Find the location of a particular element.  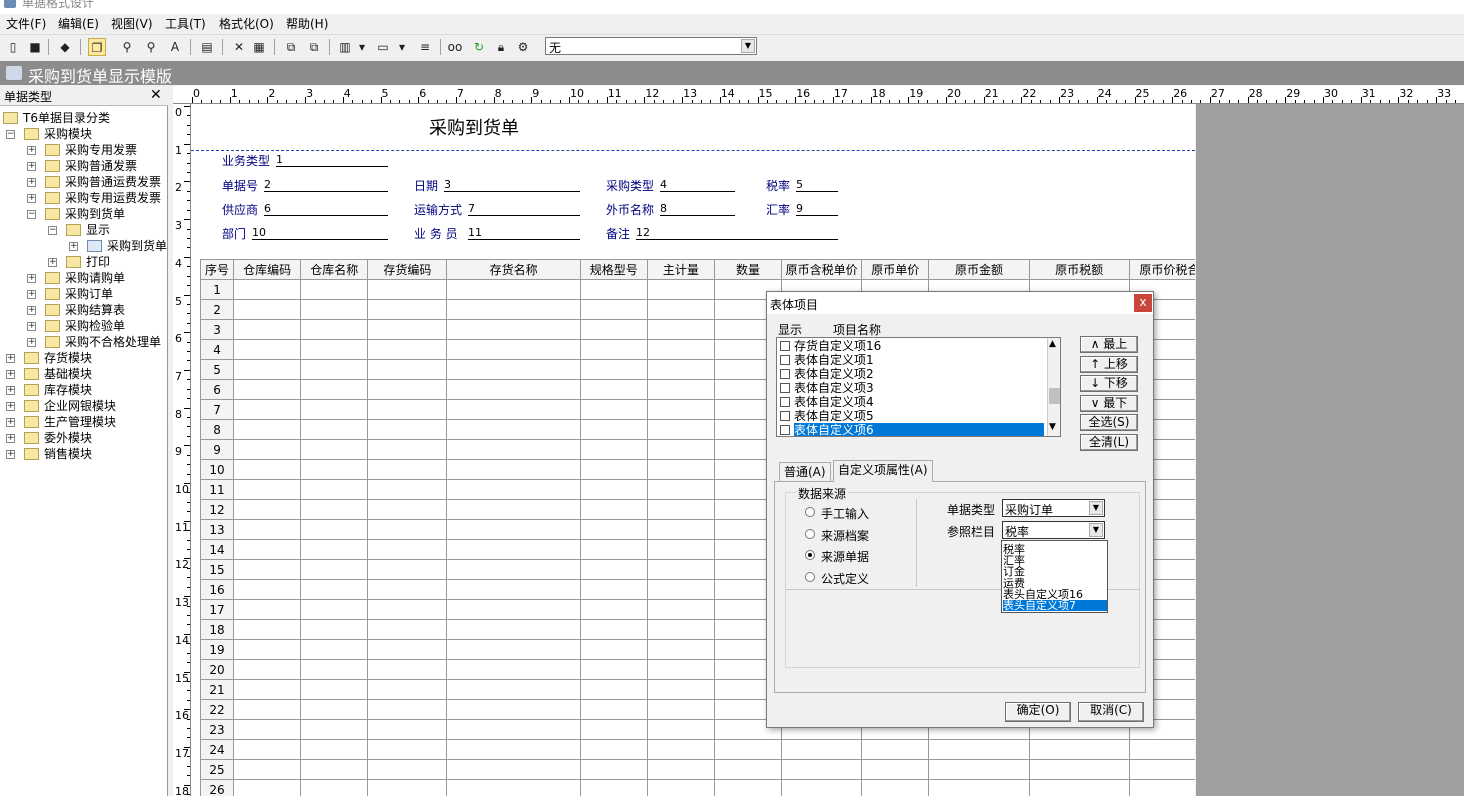

move-up-button: ↑ 上移 is located at coordinates (1109, 364).